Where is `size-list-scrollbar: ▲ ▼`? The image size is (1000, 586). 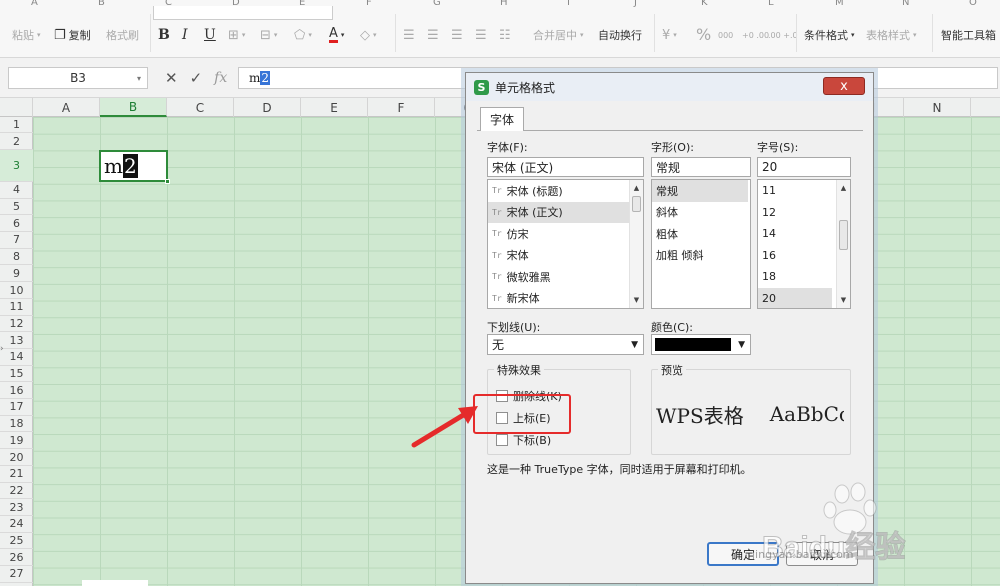 size-list-scrollbar: ▲ ▼ is located at coordinates (843, 244).